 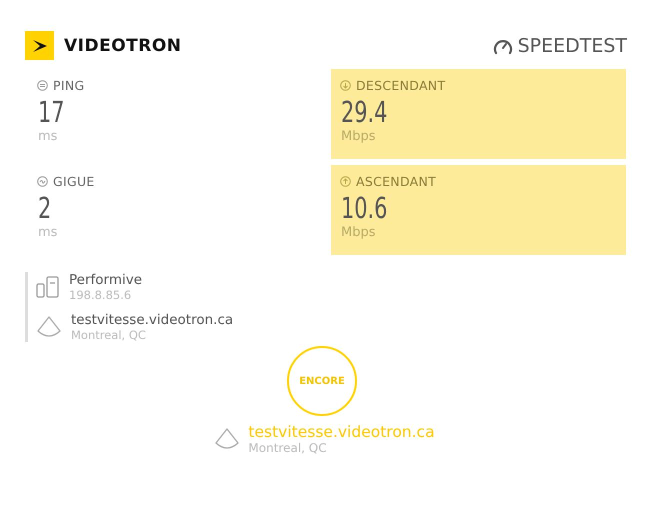 What do you see at coordinates (42, 181) in the screenshot?
I see `jitter-icon` at bounding box center [42, 181].